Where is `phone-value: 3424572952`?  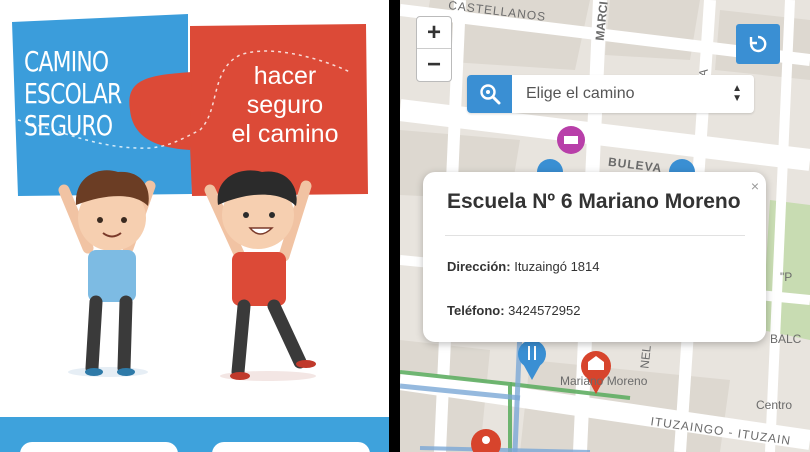
phone-value: 3424572952 is located at coordinates (544, 310).